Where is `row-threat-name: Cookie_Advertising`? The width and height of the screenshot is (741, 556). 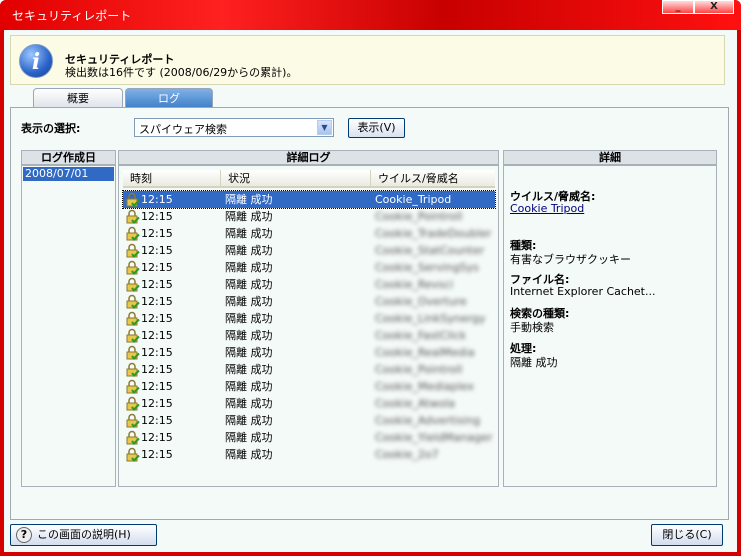 row-threat-name: Cookie_Advertising is located at coordinates (428, 420).